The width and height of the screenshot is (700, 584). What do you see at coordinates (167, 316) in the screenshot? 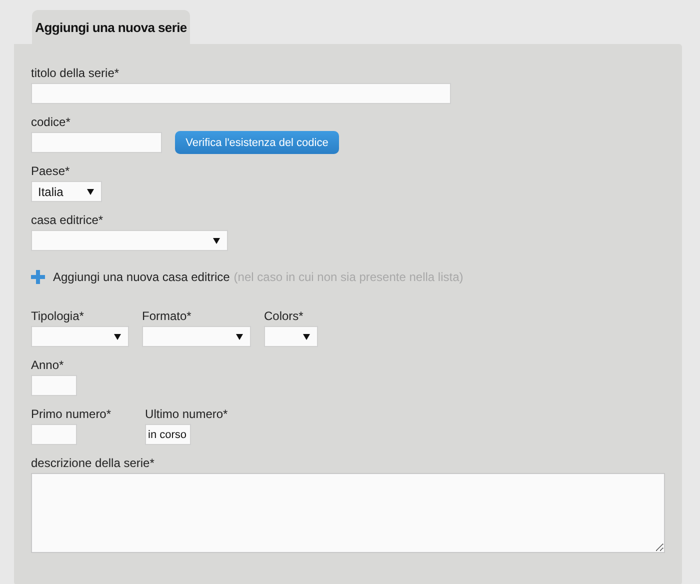
I see `field-label: Formato*` at bounding box center [167, 316].